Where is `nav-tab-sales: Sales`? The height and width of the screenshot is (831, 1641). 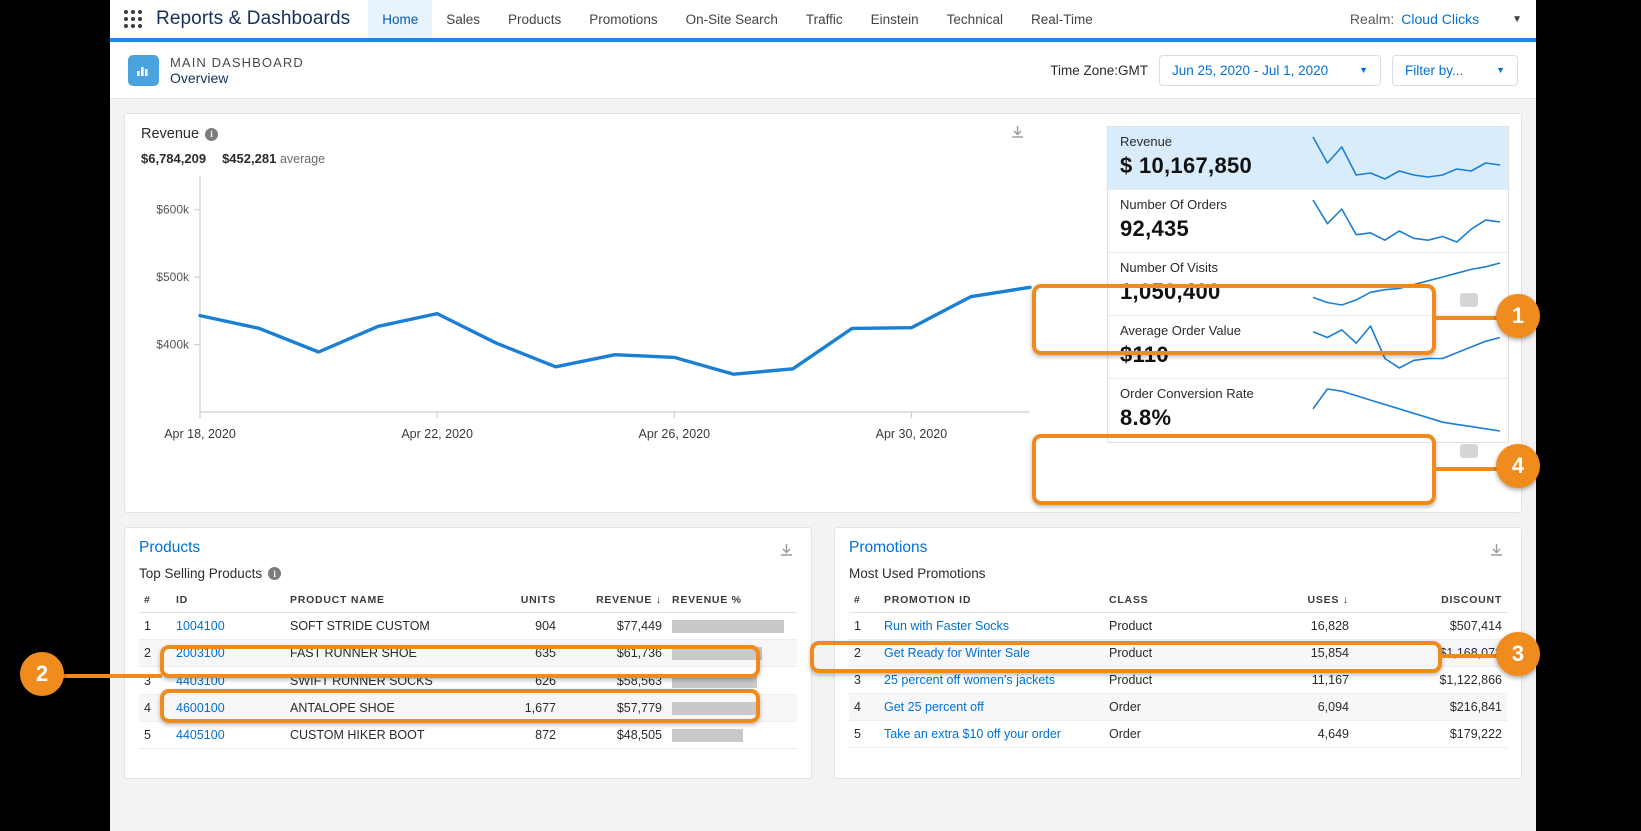 nav-tab-sales: Sales is located at coordinates (463, 19).